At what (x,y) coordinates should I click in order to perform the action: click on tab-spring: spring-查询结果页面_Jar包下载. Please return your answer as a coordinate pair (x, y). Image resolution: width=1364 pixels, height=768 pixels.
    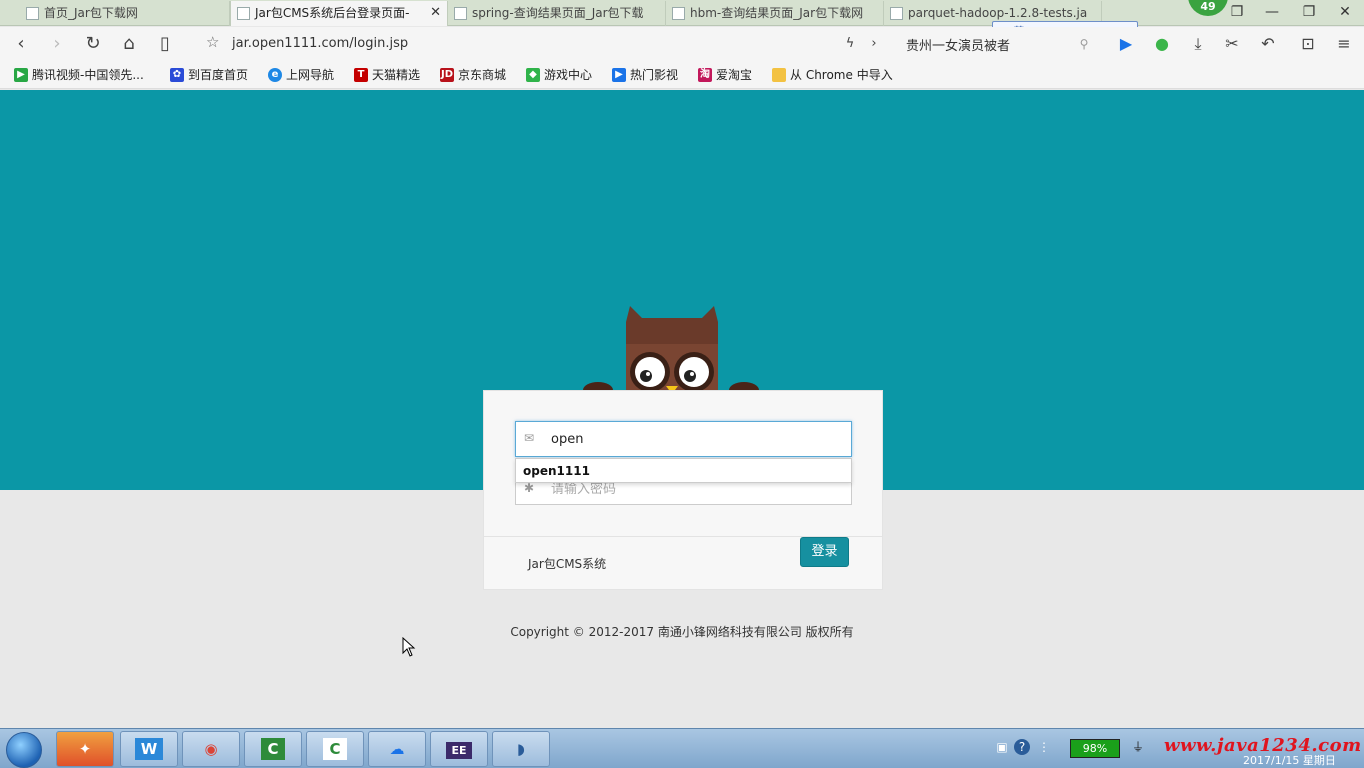
    Looking at the image, I should click on (557, 13).